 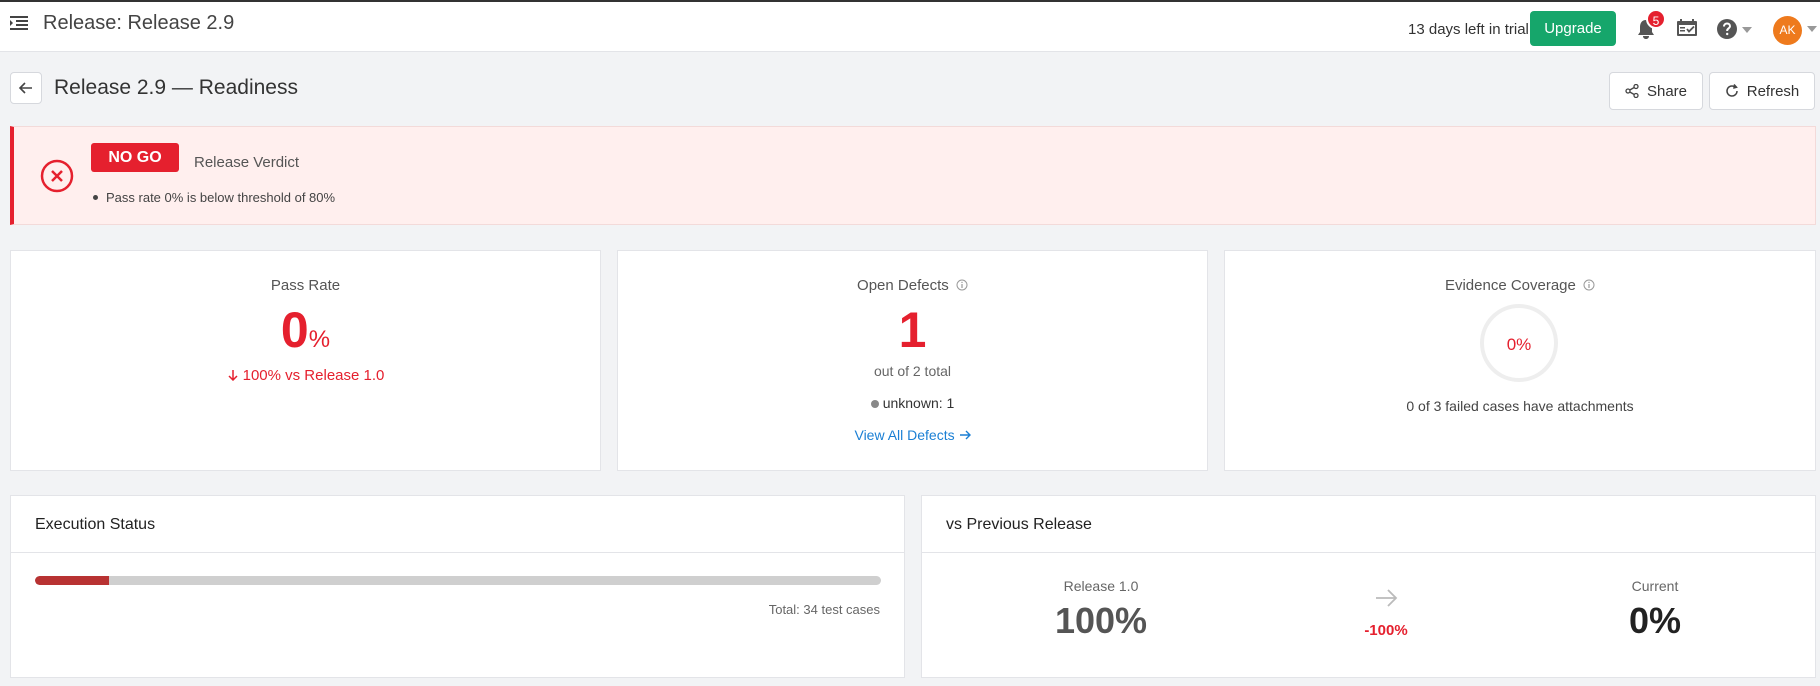 I want to click on pass-rate-value: 0%, so click(x=305, y=330).